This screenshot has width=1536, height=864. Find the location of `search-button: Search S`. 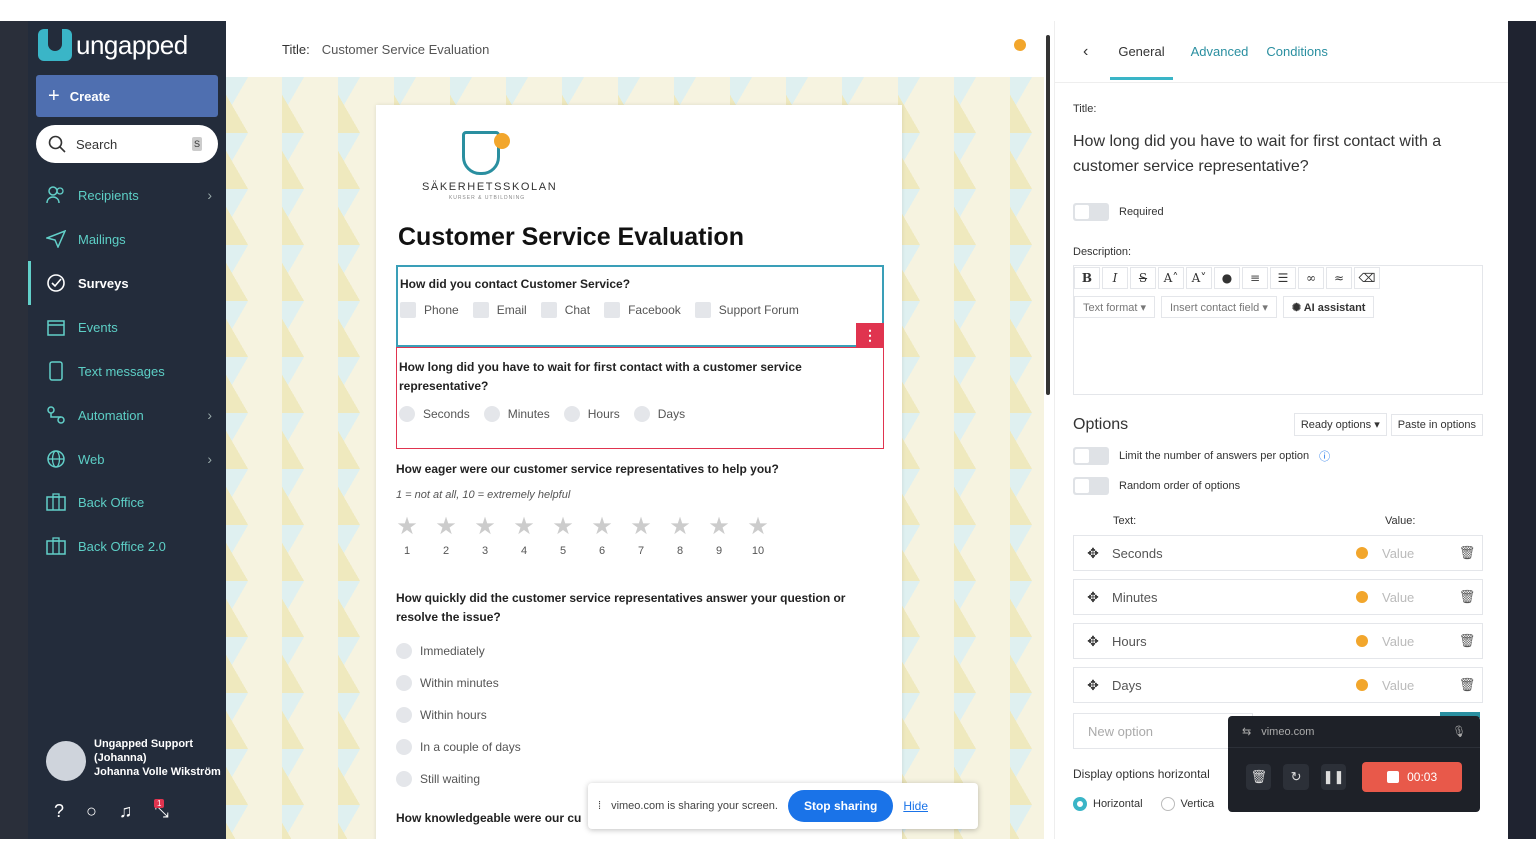

search-button: Search S is located at coordinates (127, 144).